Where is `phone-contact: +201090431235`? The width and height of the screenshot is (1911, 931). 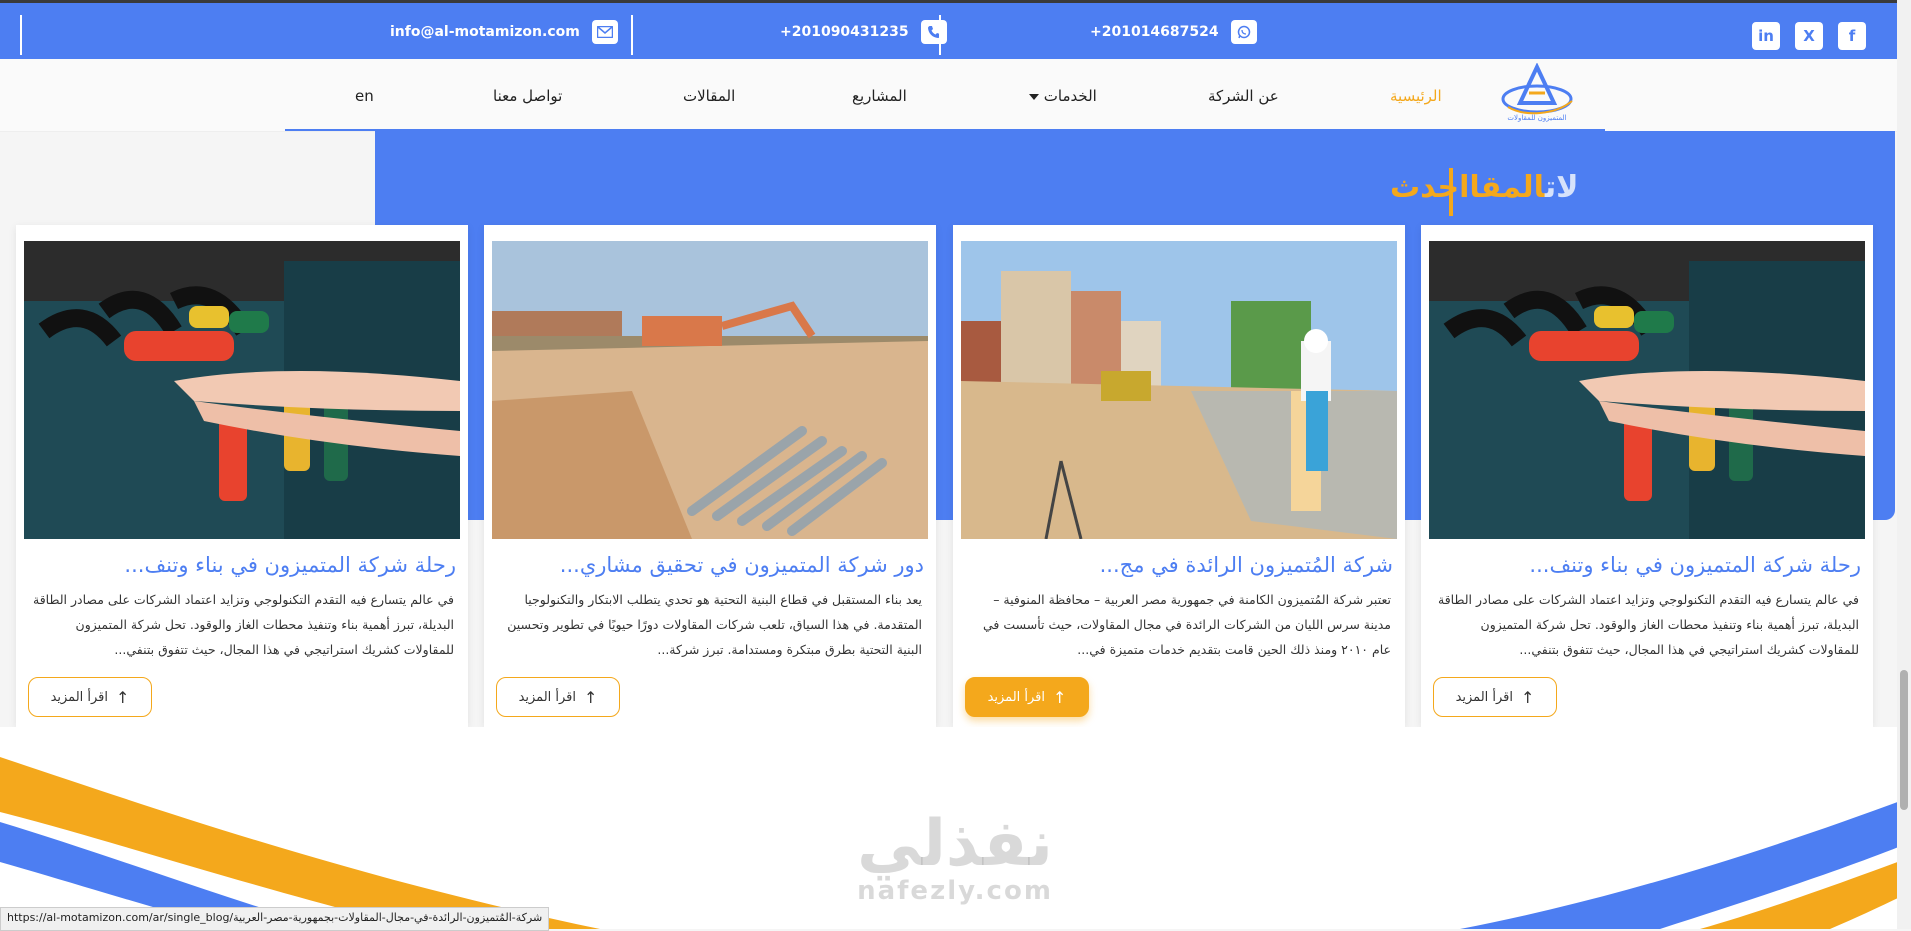 phone-contact: +201090431235 is located at coordinates (863, 32).